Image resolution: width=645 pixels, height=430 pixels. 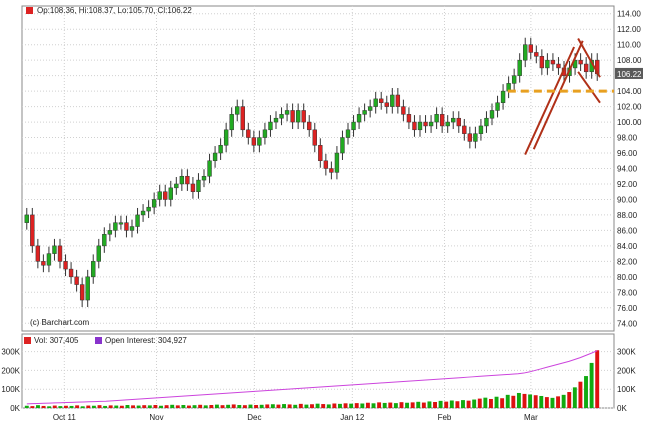 I want to click on price-tick-label: 108.00, so click(x=629, y=60).